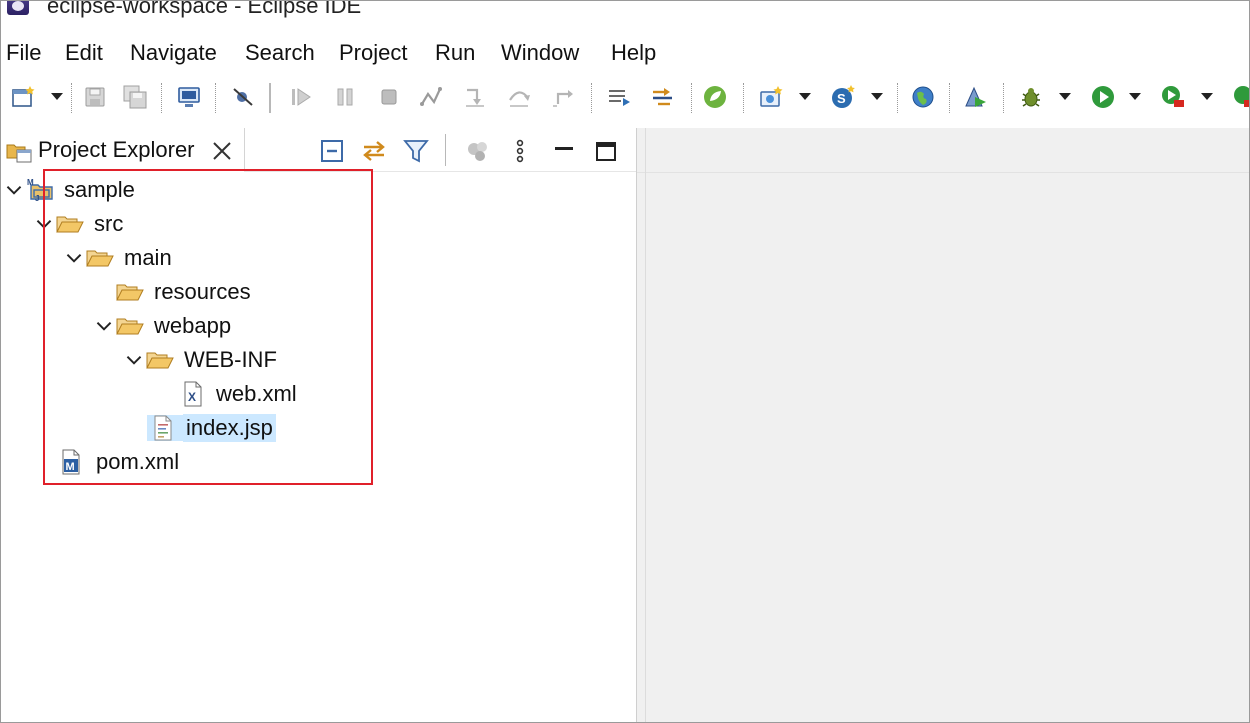  What do you see at coordinates (345, 97) in the screenshot?
I see `suspend-icon` at bounding box center [345, 97].